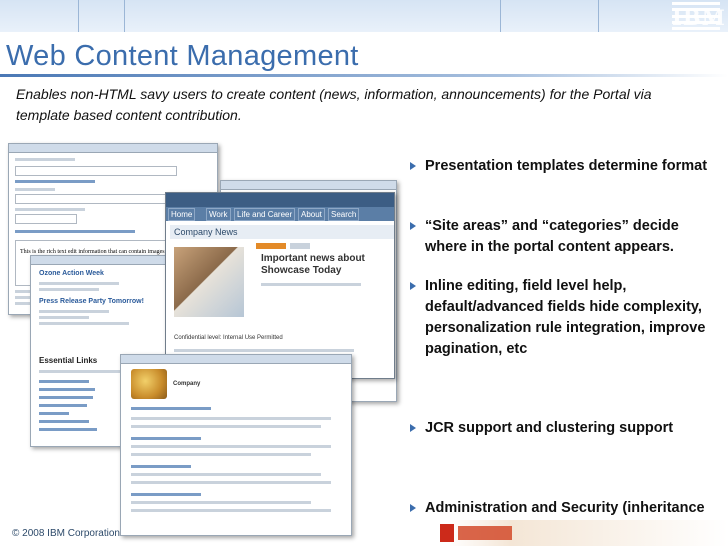  What do you see at coordinates (68, 360) in the screenshot?
I see `essential-links-heading: Essential Links` at bounding box center [68, 360].